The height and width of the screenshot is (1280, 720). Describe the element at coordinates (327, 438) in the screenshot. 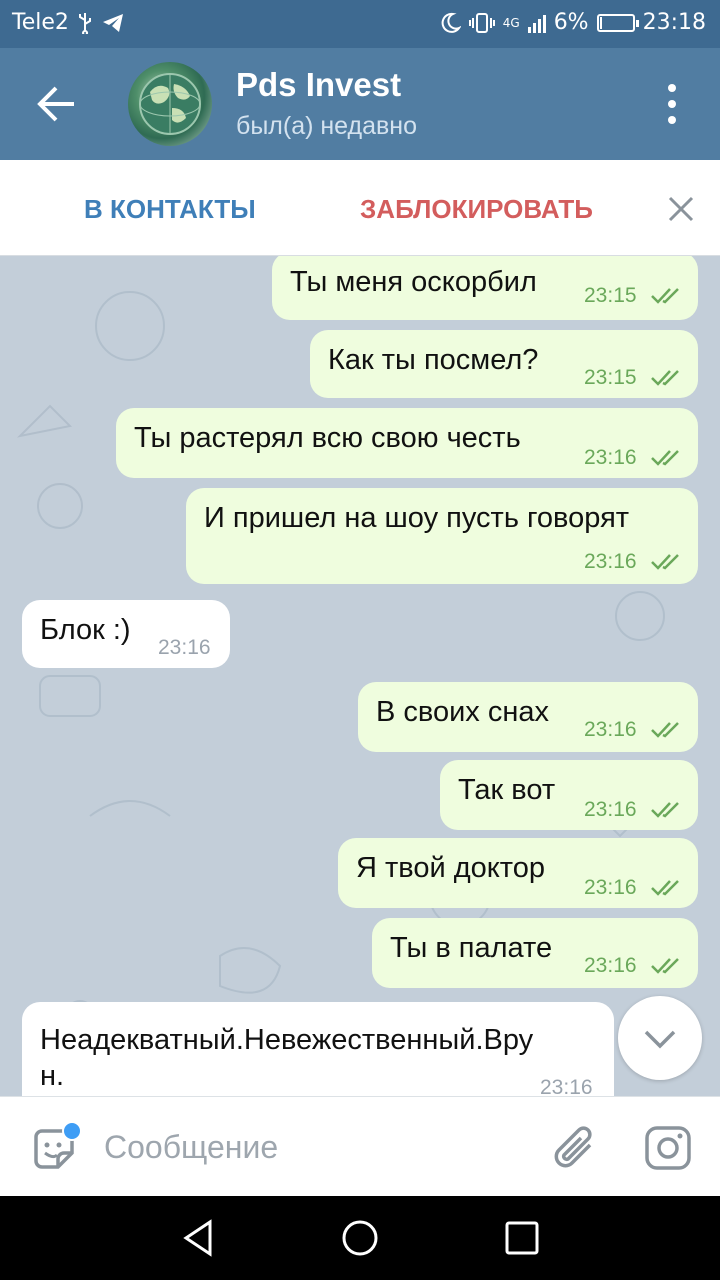

I see `message-text: Ты растерял всю свою честь` at that location.